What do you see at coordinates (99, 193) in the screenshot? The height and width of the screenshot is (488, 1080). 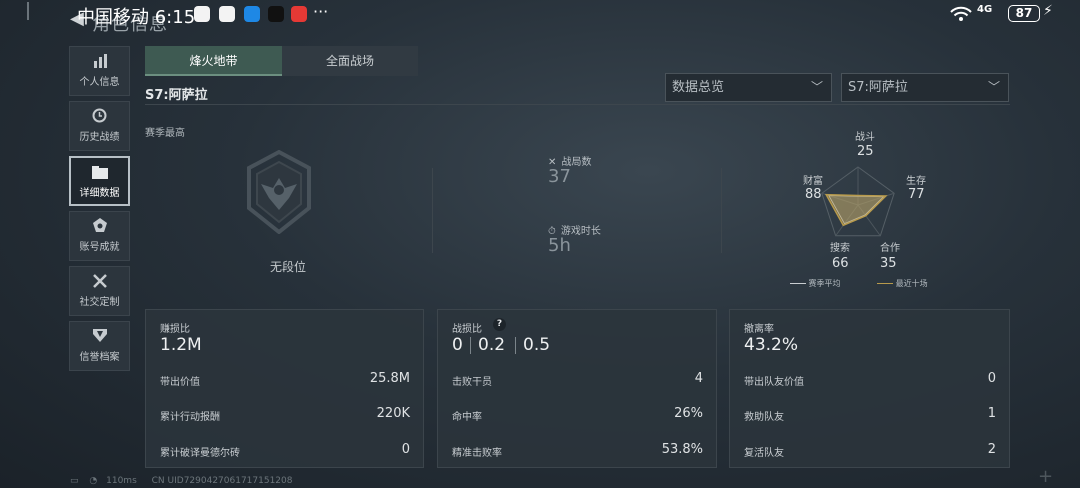 I see `sidebar-item-label: 详细数据` at bounding box center [99, 193].